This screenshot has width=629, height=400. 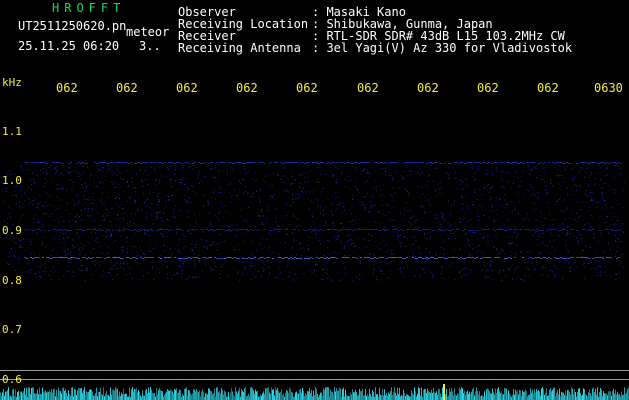 I want to click on y-tick-label: 0.9, so click(x=12, y=230).